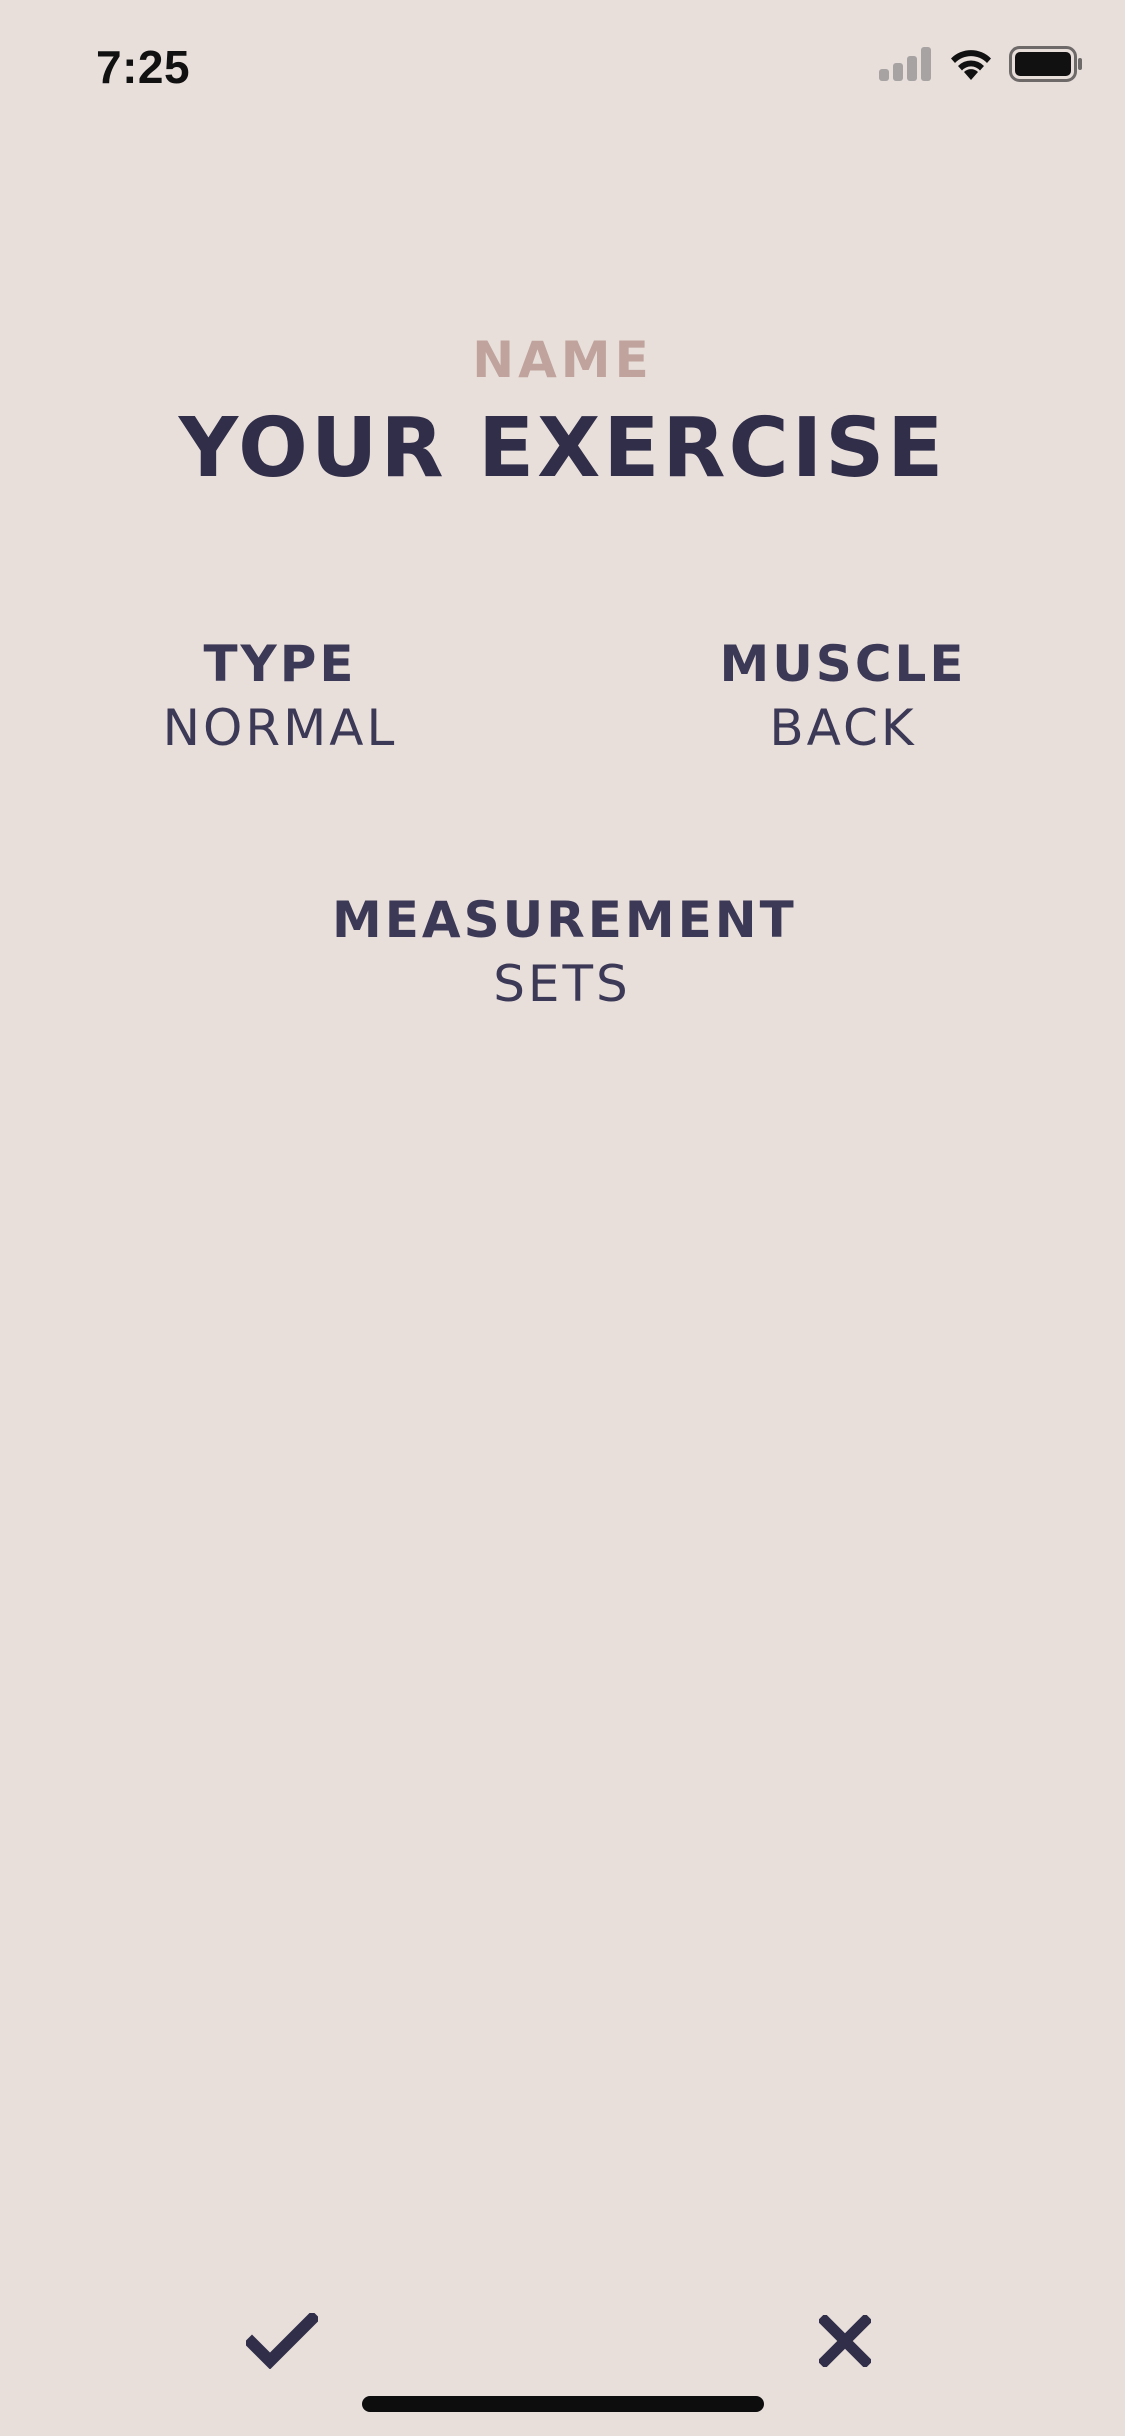  I want to click on battery-icon, so click(1045, 64).